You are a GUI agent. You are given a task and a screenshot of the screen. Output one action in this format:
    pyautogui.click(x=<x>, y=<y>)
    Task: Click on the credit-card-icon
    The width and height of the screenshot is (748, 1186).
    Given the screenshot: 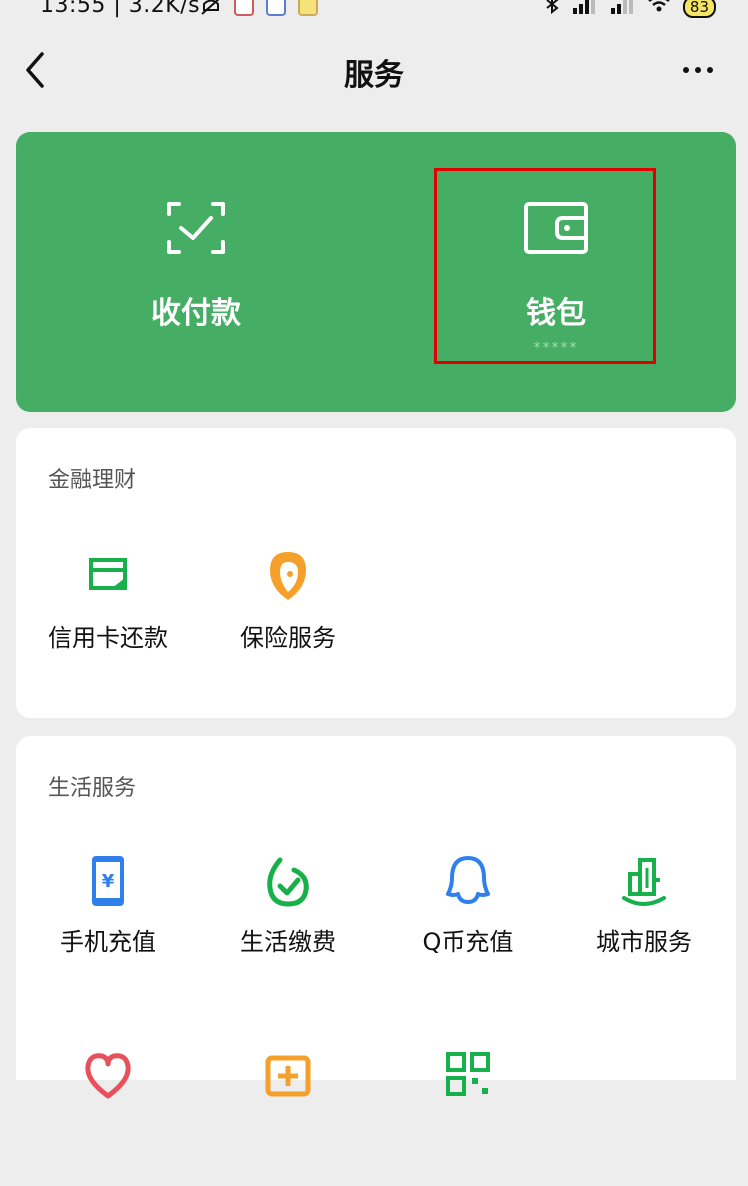 What is the action you would take?
    pyautogui.click(x=108, y=574)
    